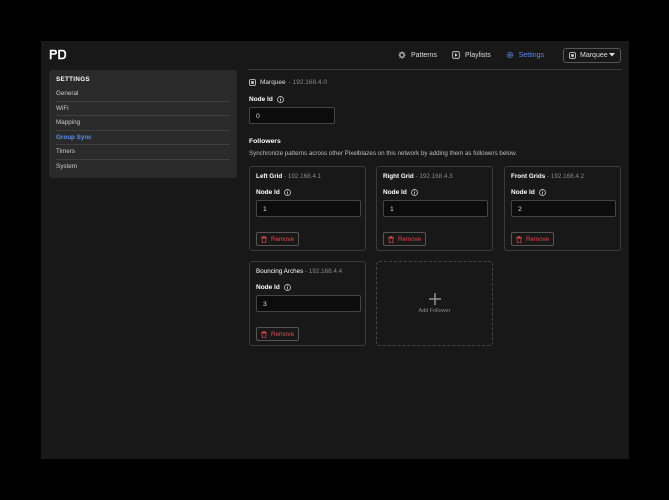 This screenshot has height=500, width=669. What do you see at coordinates (531, 55) in the screenshot?
I see `nav-settings-label: Settings` at bounding box center [531, 55].